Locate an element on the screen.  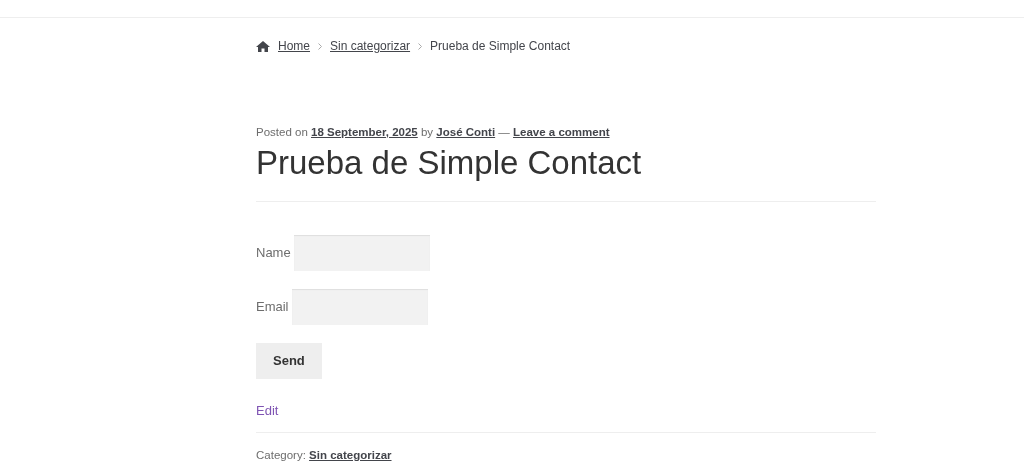
breadcrumb-current: Prueba de Simple Contact is located at coordinates (500, 46).